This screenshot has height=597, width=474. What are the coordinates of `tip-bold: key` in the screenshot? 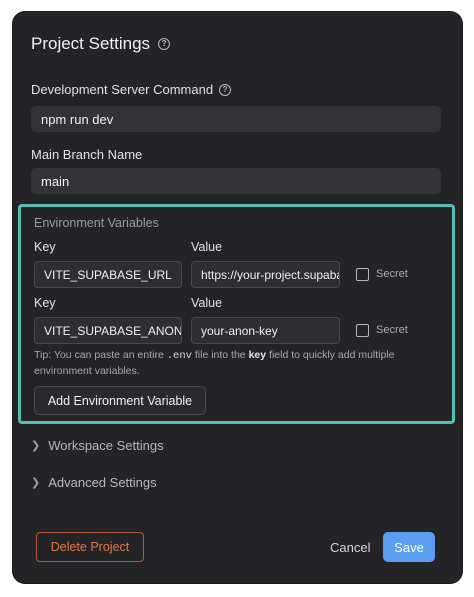 It's located at (257, 355).